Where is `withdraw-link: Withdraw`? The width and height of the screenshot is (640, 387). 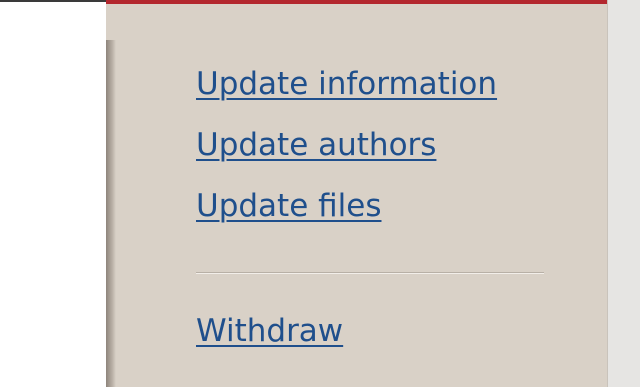 withdraw-link: Withdraw is located at coordinates (269, 331).